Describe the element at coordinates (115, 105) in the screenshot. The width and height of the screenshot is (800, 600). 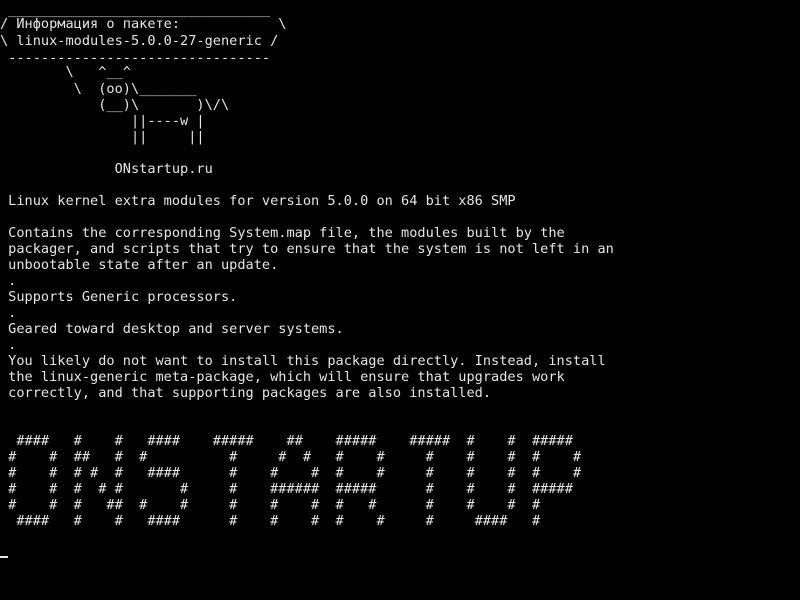
I see `cow-art-line-3: (__)\ )\/\` at that location.